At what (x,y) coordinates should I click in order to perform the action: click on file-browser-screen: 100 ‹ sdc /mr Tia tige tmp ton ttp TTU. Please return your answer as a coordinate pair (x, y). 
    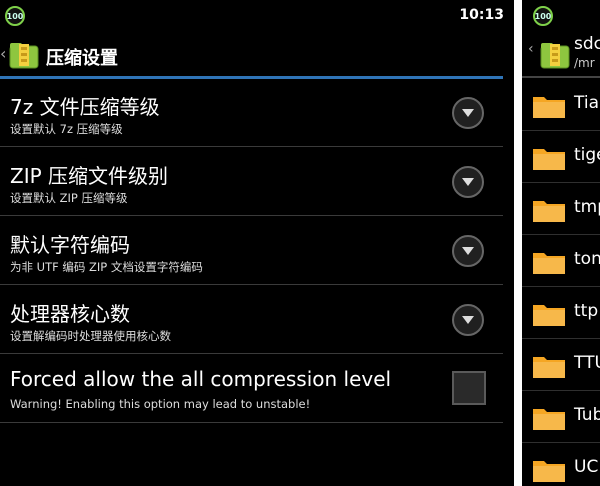
    Looking at the image, I should click on (561, 243).